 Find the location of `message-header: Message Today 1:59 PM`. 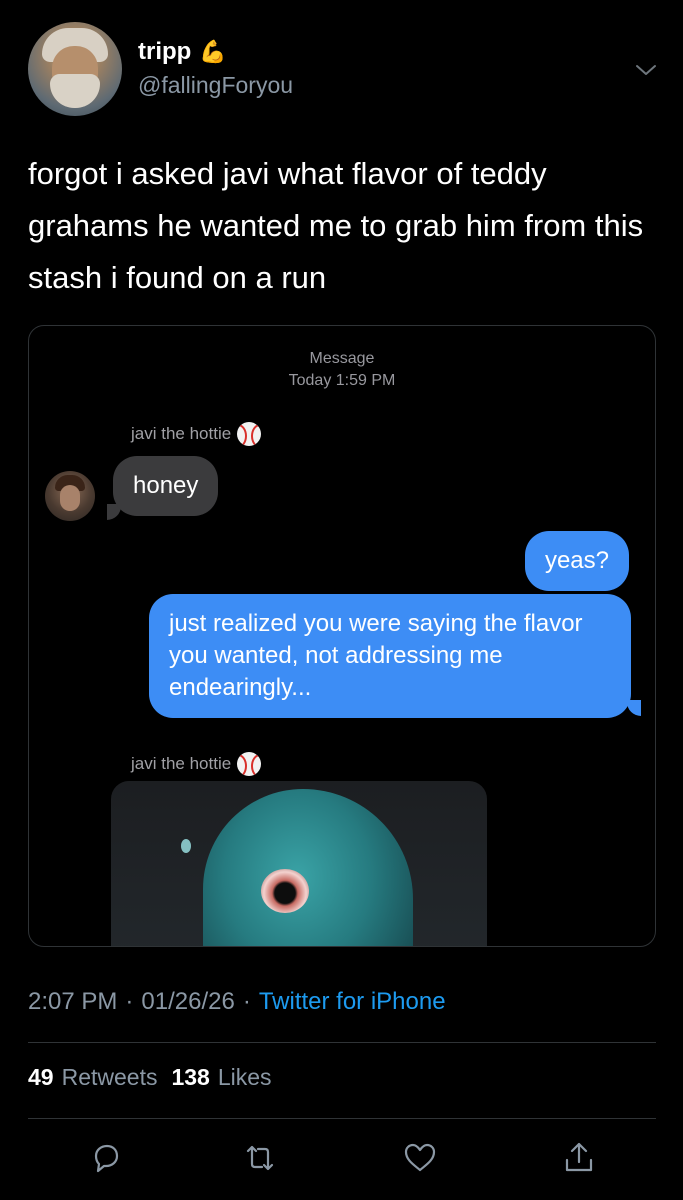

message-header: Message Today 1:59 PM is located at coordinates (342, 370).